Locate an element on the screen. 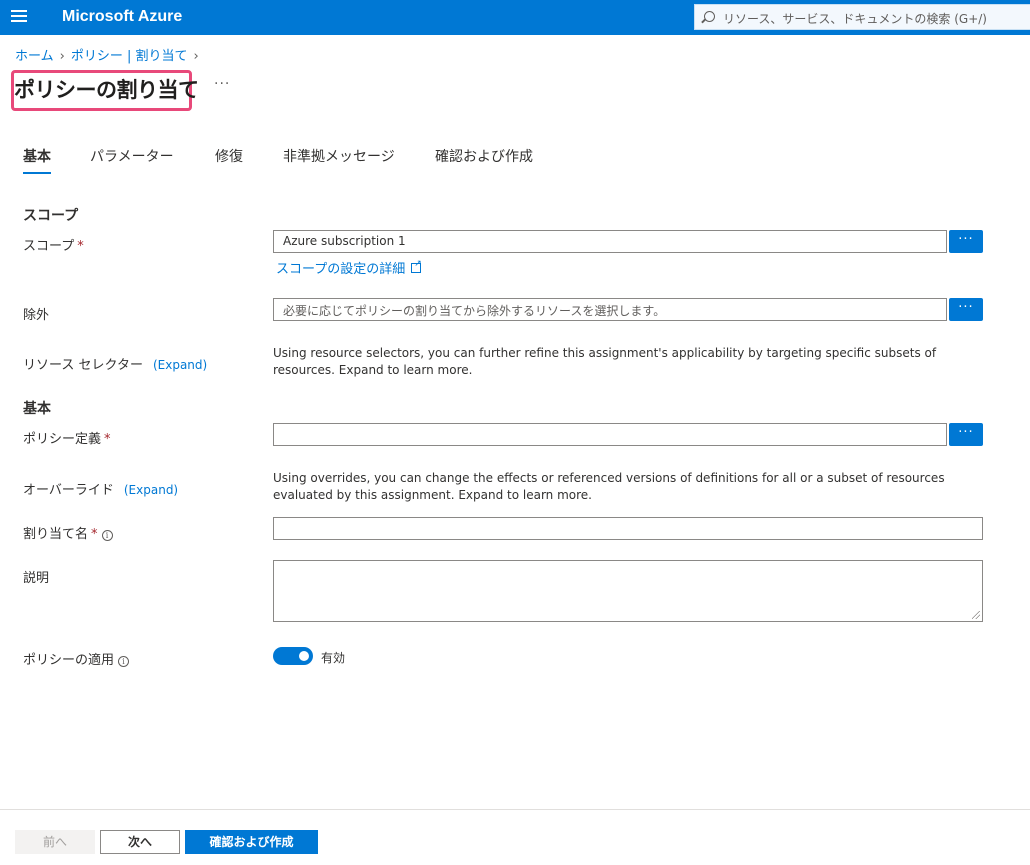 This screenshot has width=1030, height=865. policy-enforcement-label-text: ポリシーの適用 is located at coordinates (69, 660).